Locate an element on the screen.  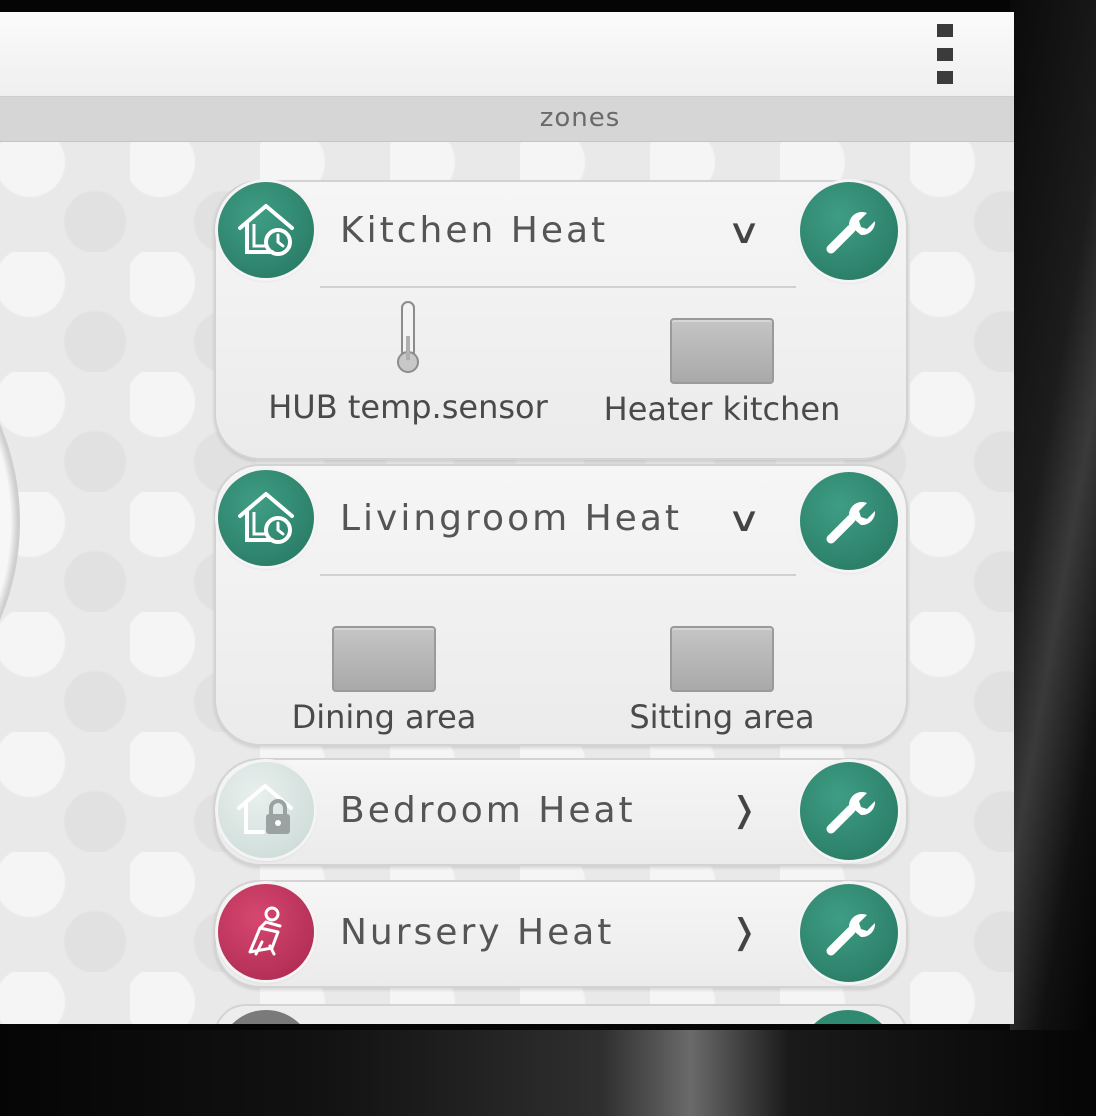
device-bezel-right is located at coordinates (1053, 558).